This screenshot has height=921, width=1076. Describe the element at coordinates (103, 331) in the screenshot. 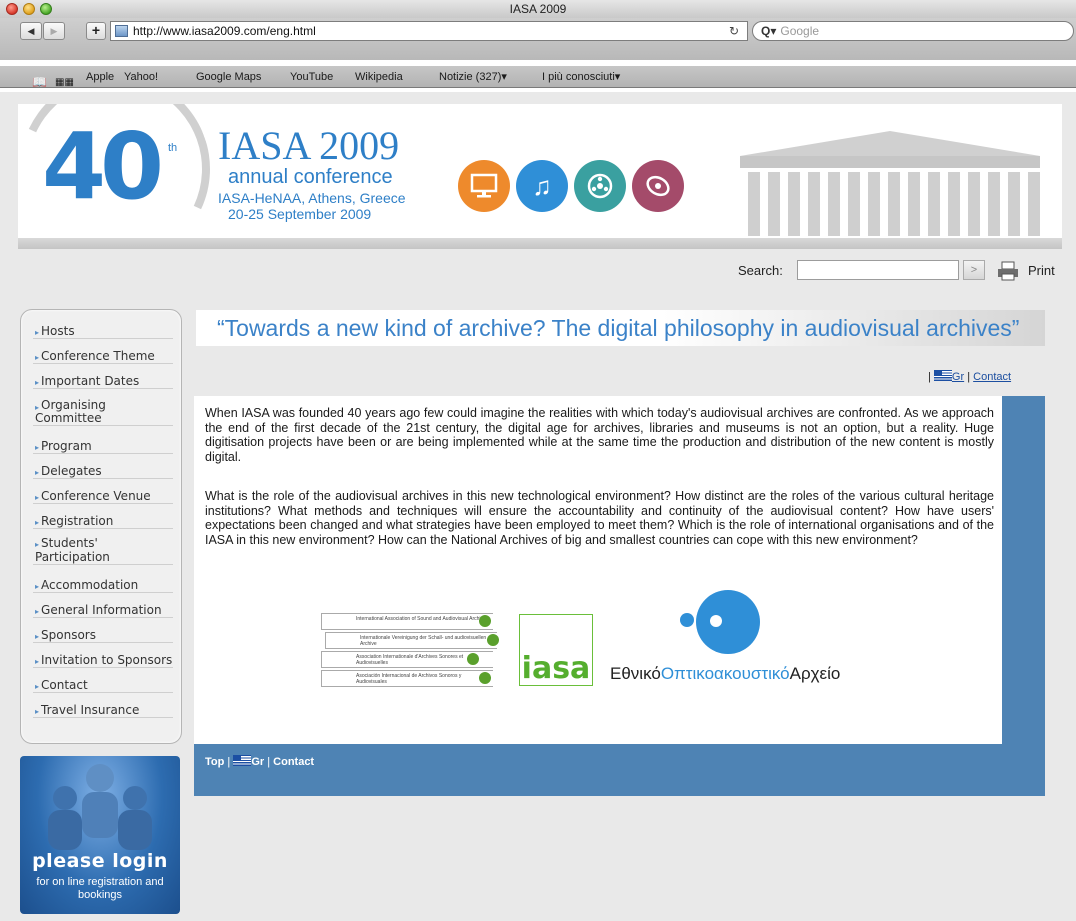

I see `menu-item-hosts: ▸ Hosts` at that location.